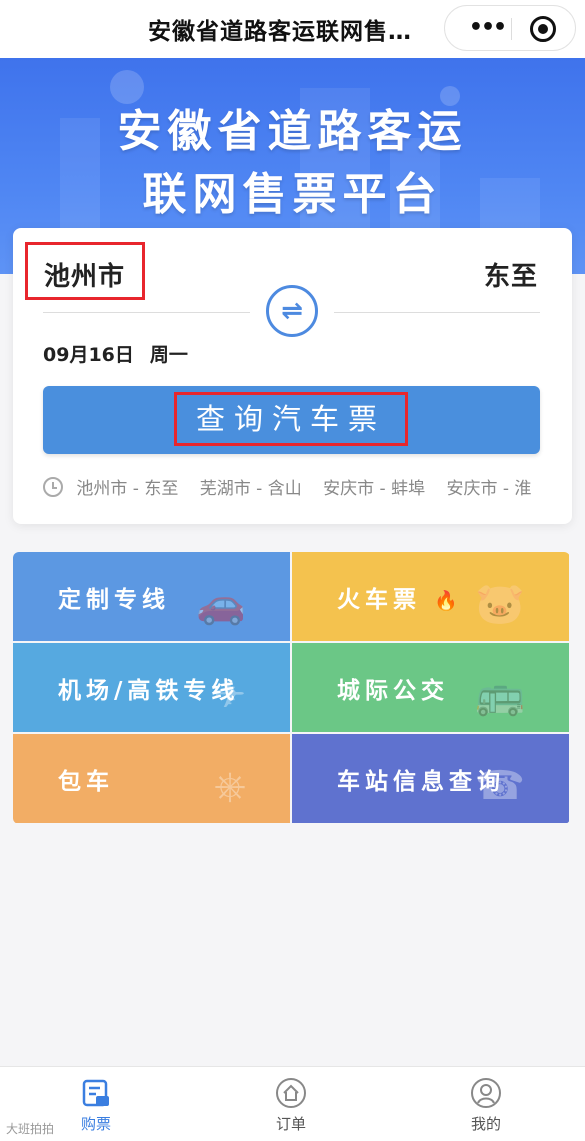 The width and height of the screenshot is (585, 1141). I want to click on banner-title-line1: 安徽省道路客运, so click(292, 131).